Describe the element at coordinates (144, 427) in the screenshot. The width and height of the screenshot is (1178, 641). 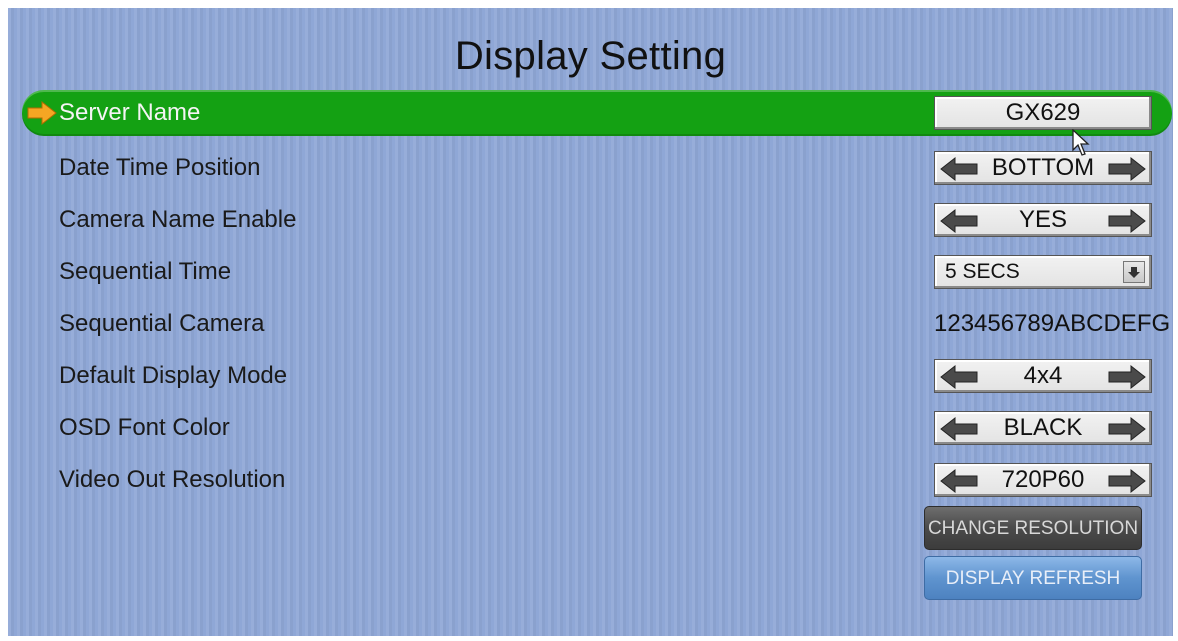
I see `row-label: OSD Font Color` at that location.